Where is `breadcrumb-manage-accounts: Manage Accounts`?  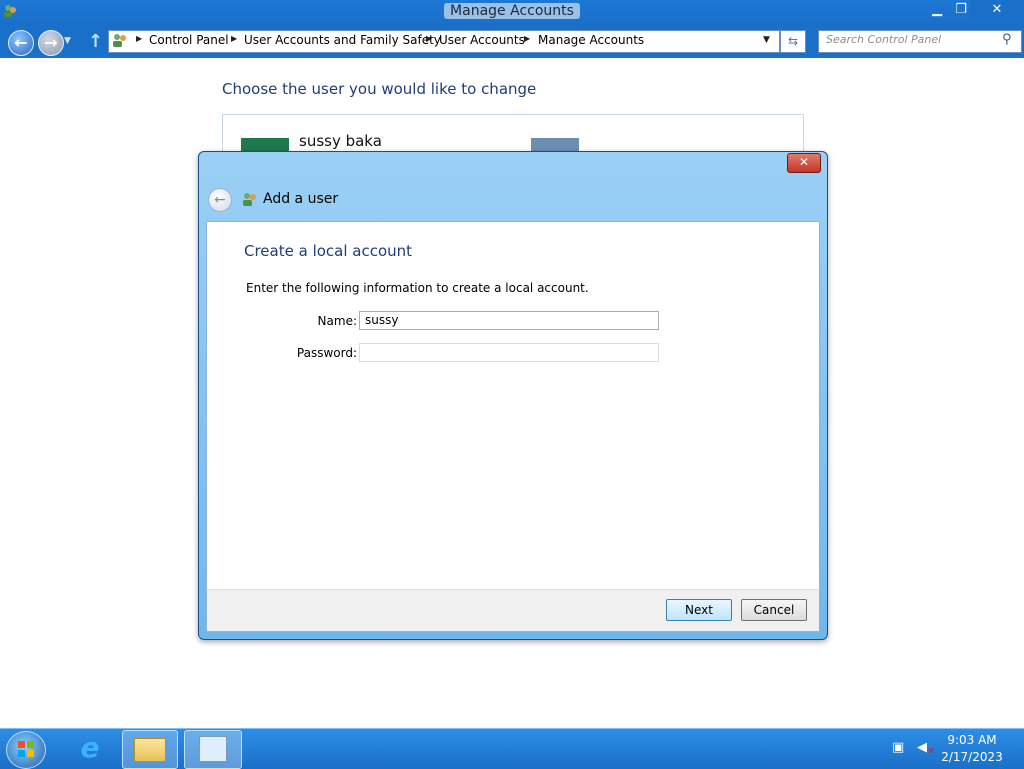
breadcrumb-manage-accounts: Manage Accounts is located at coordinates (591, 40).